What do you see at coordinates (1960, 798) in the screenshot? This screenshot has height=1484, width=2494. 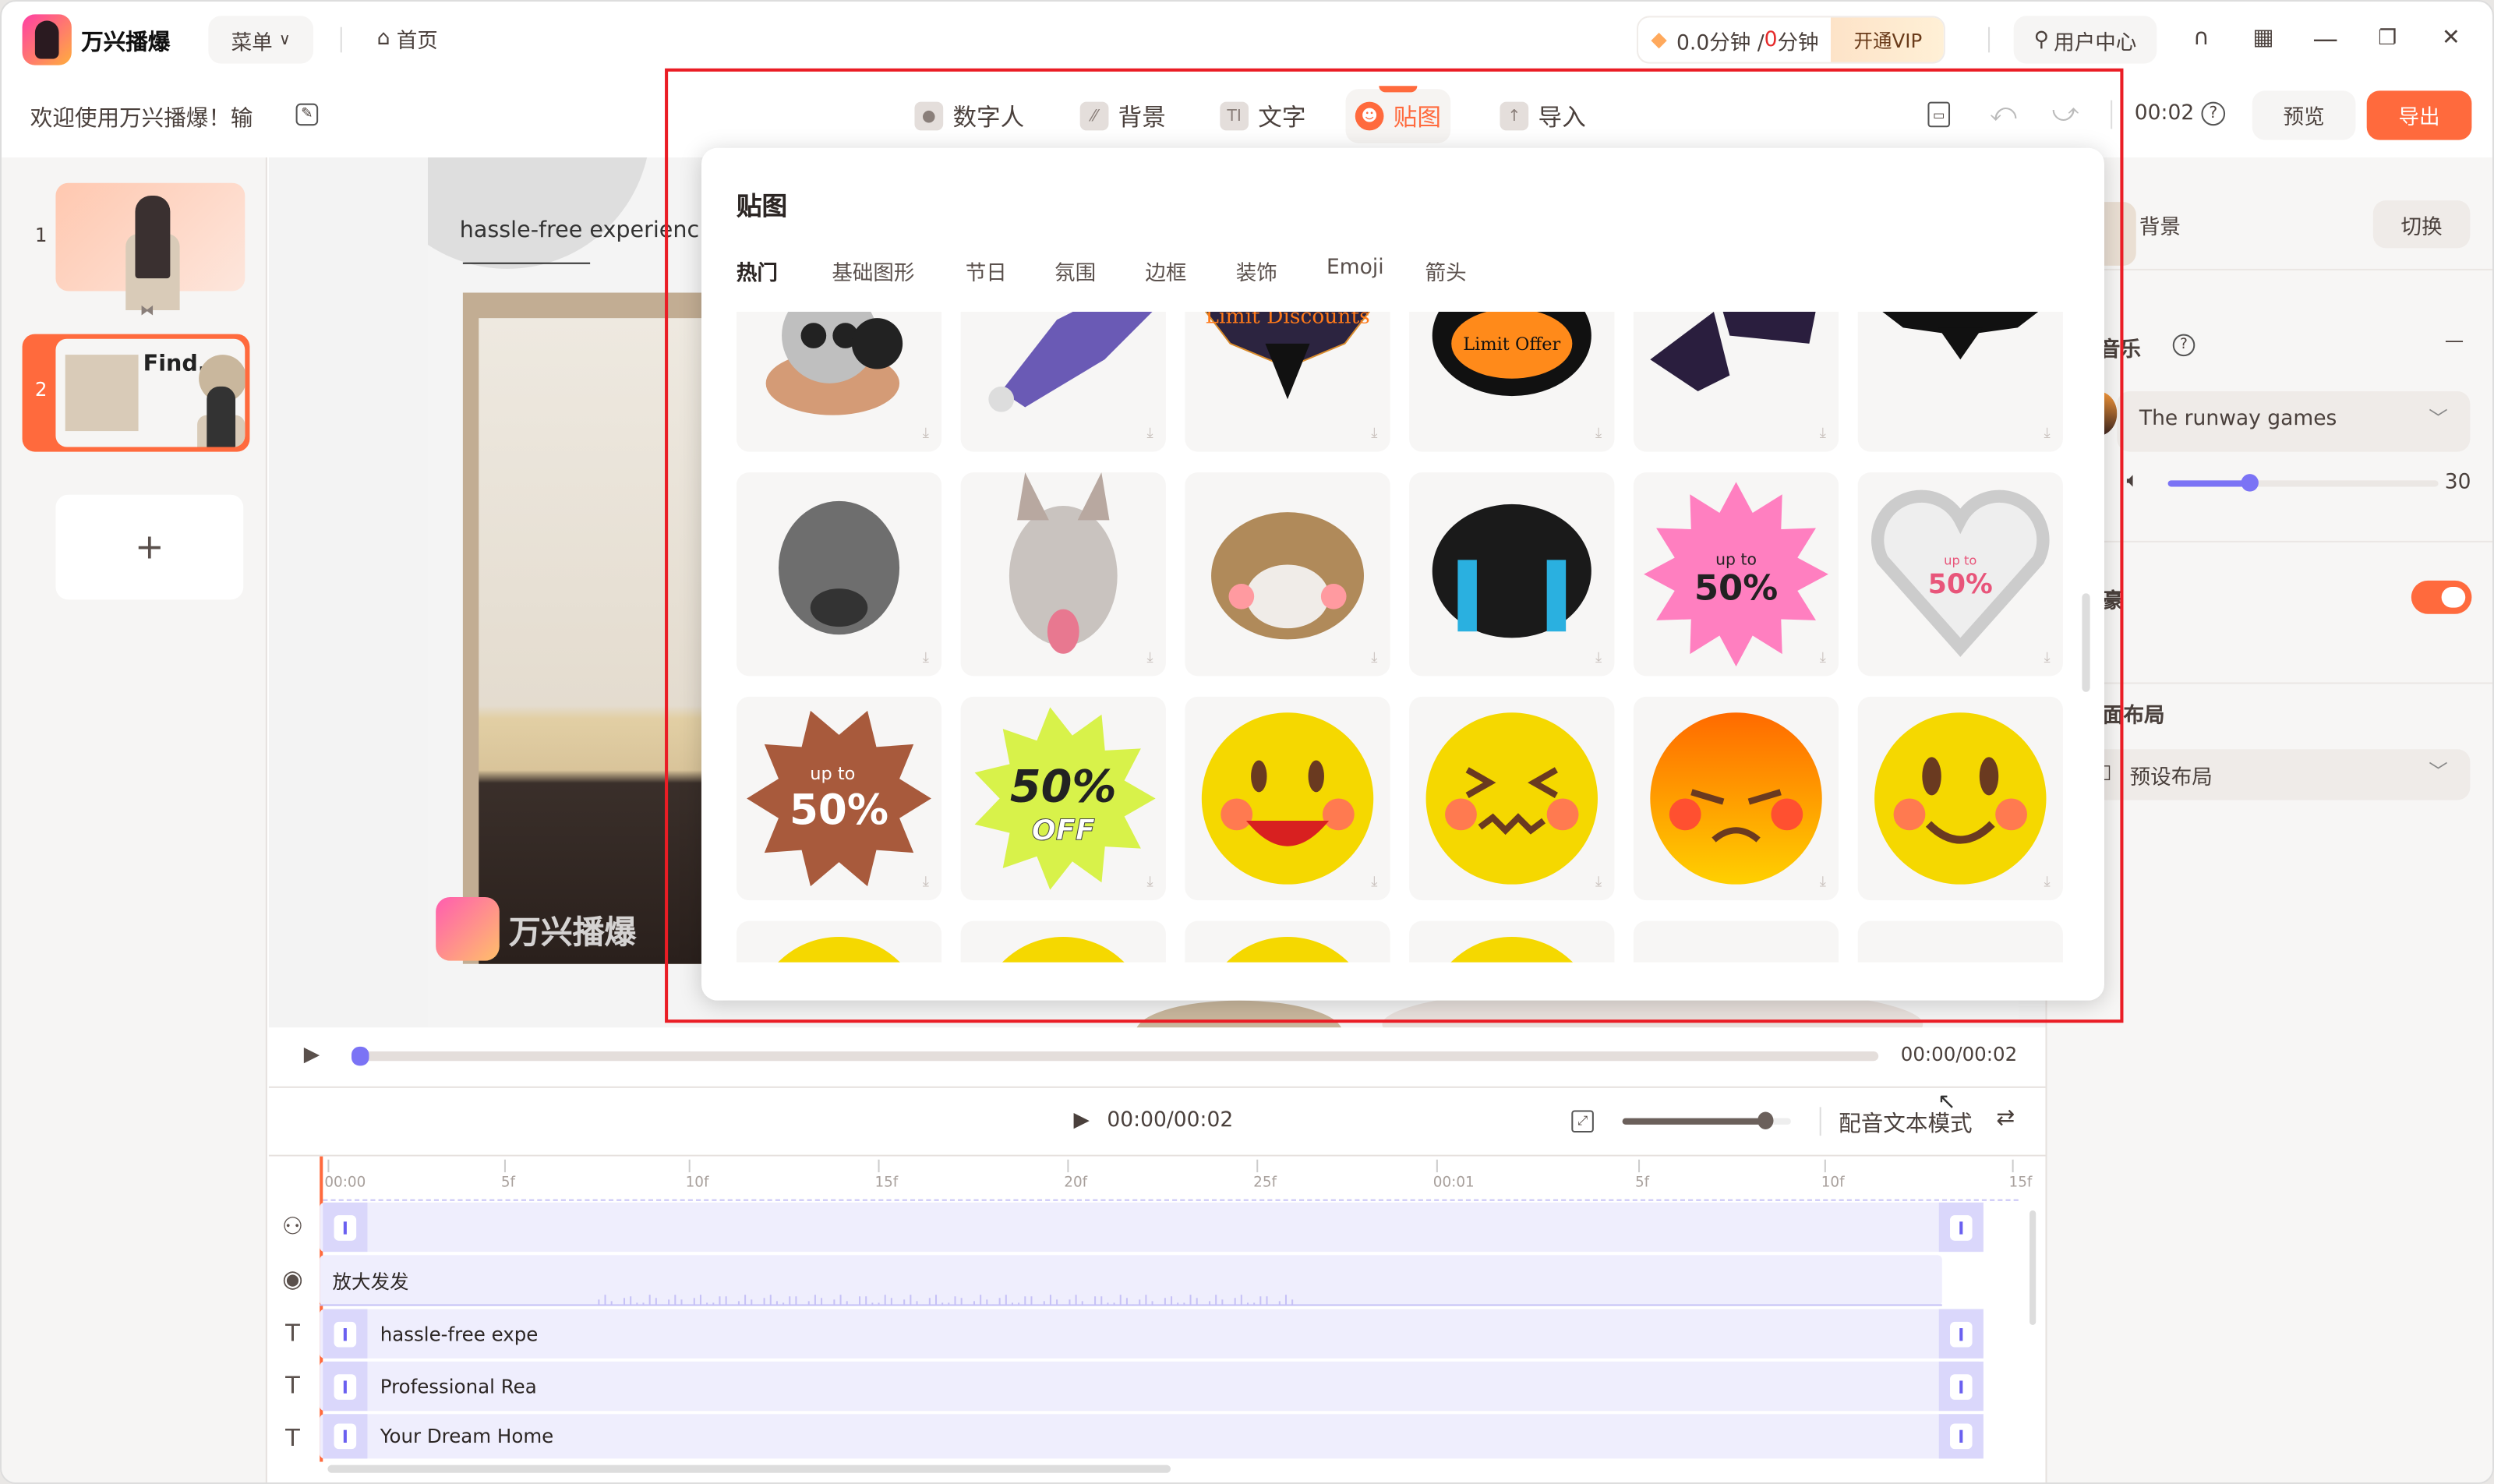 I see `sticker-emoji-smile: ⤓` at bounding box center [1960, 798].